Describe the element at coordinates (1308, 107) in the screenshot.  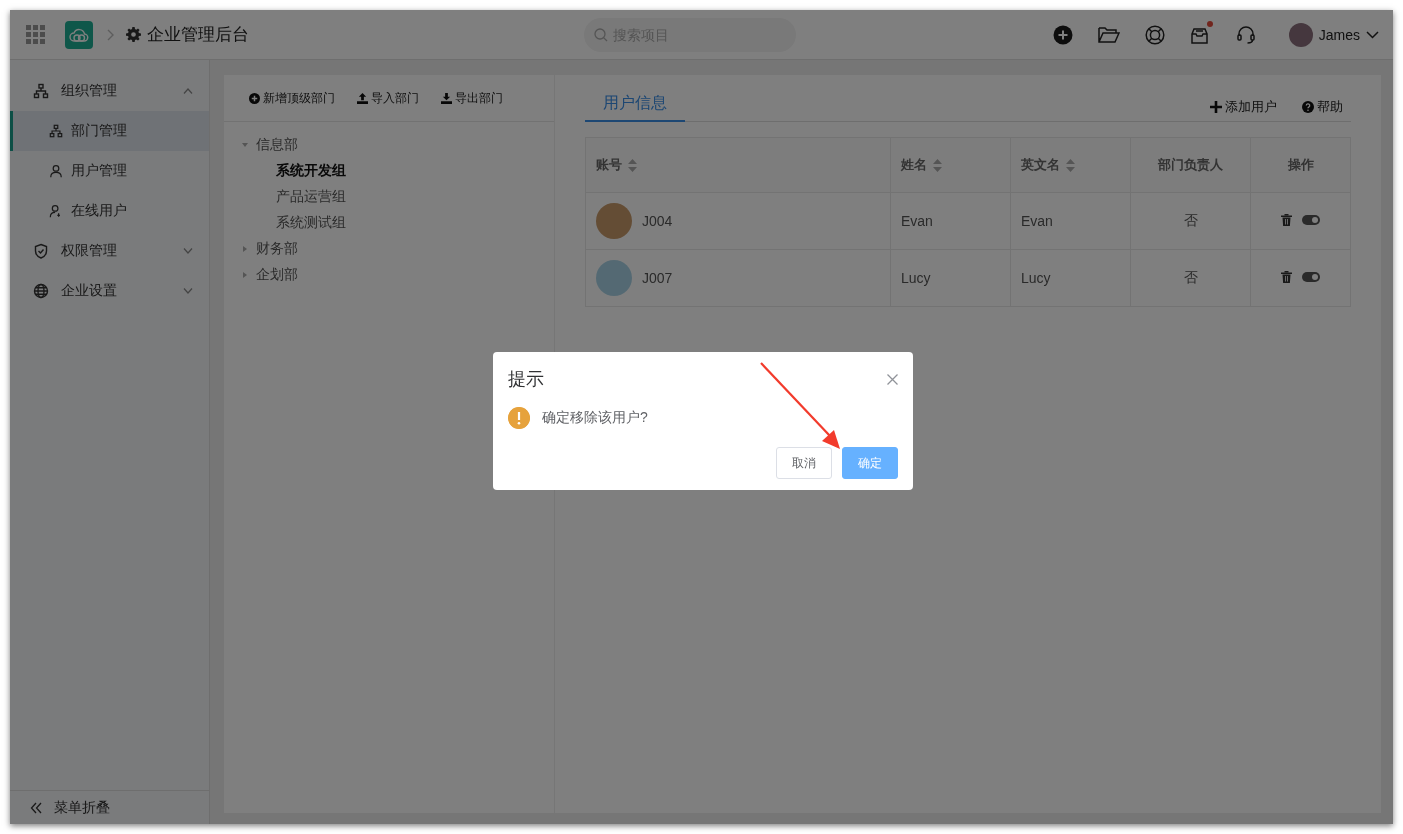
I see `help-icon` at that location.